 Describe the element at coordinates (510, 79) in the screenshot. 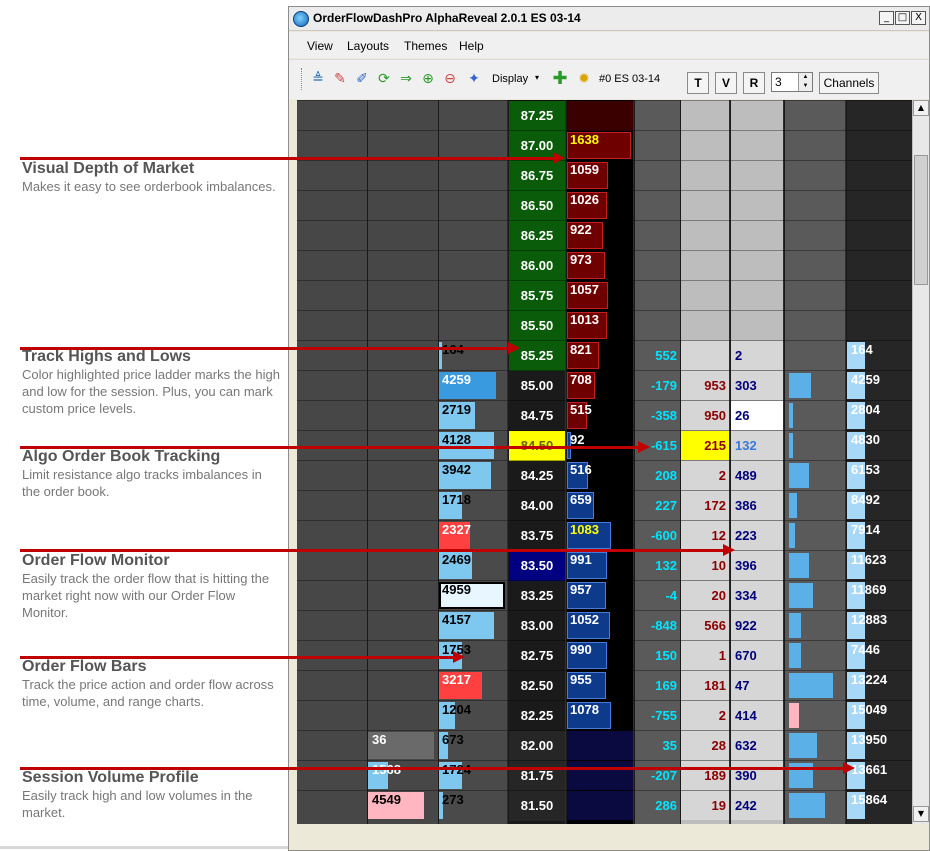

I see `display-dropdown: Display` at that location.